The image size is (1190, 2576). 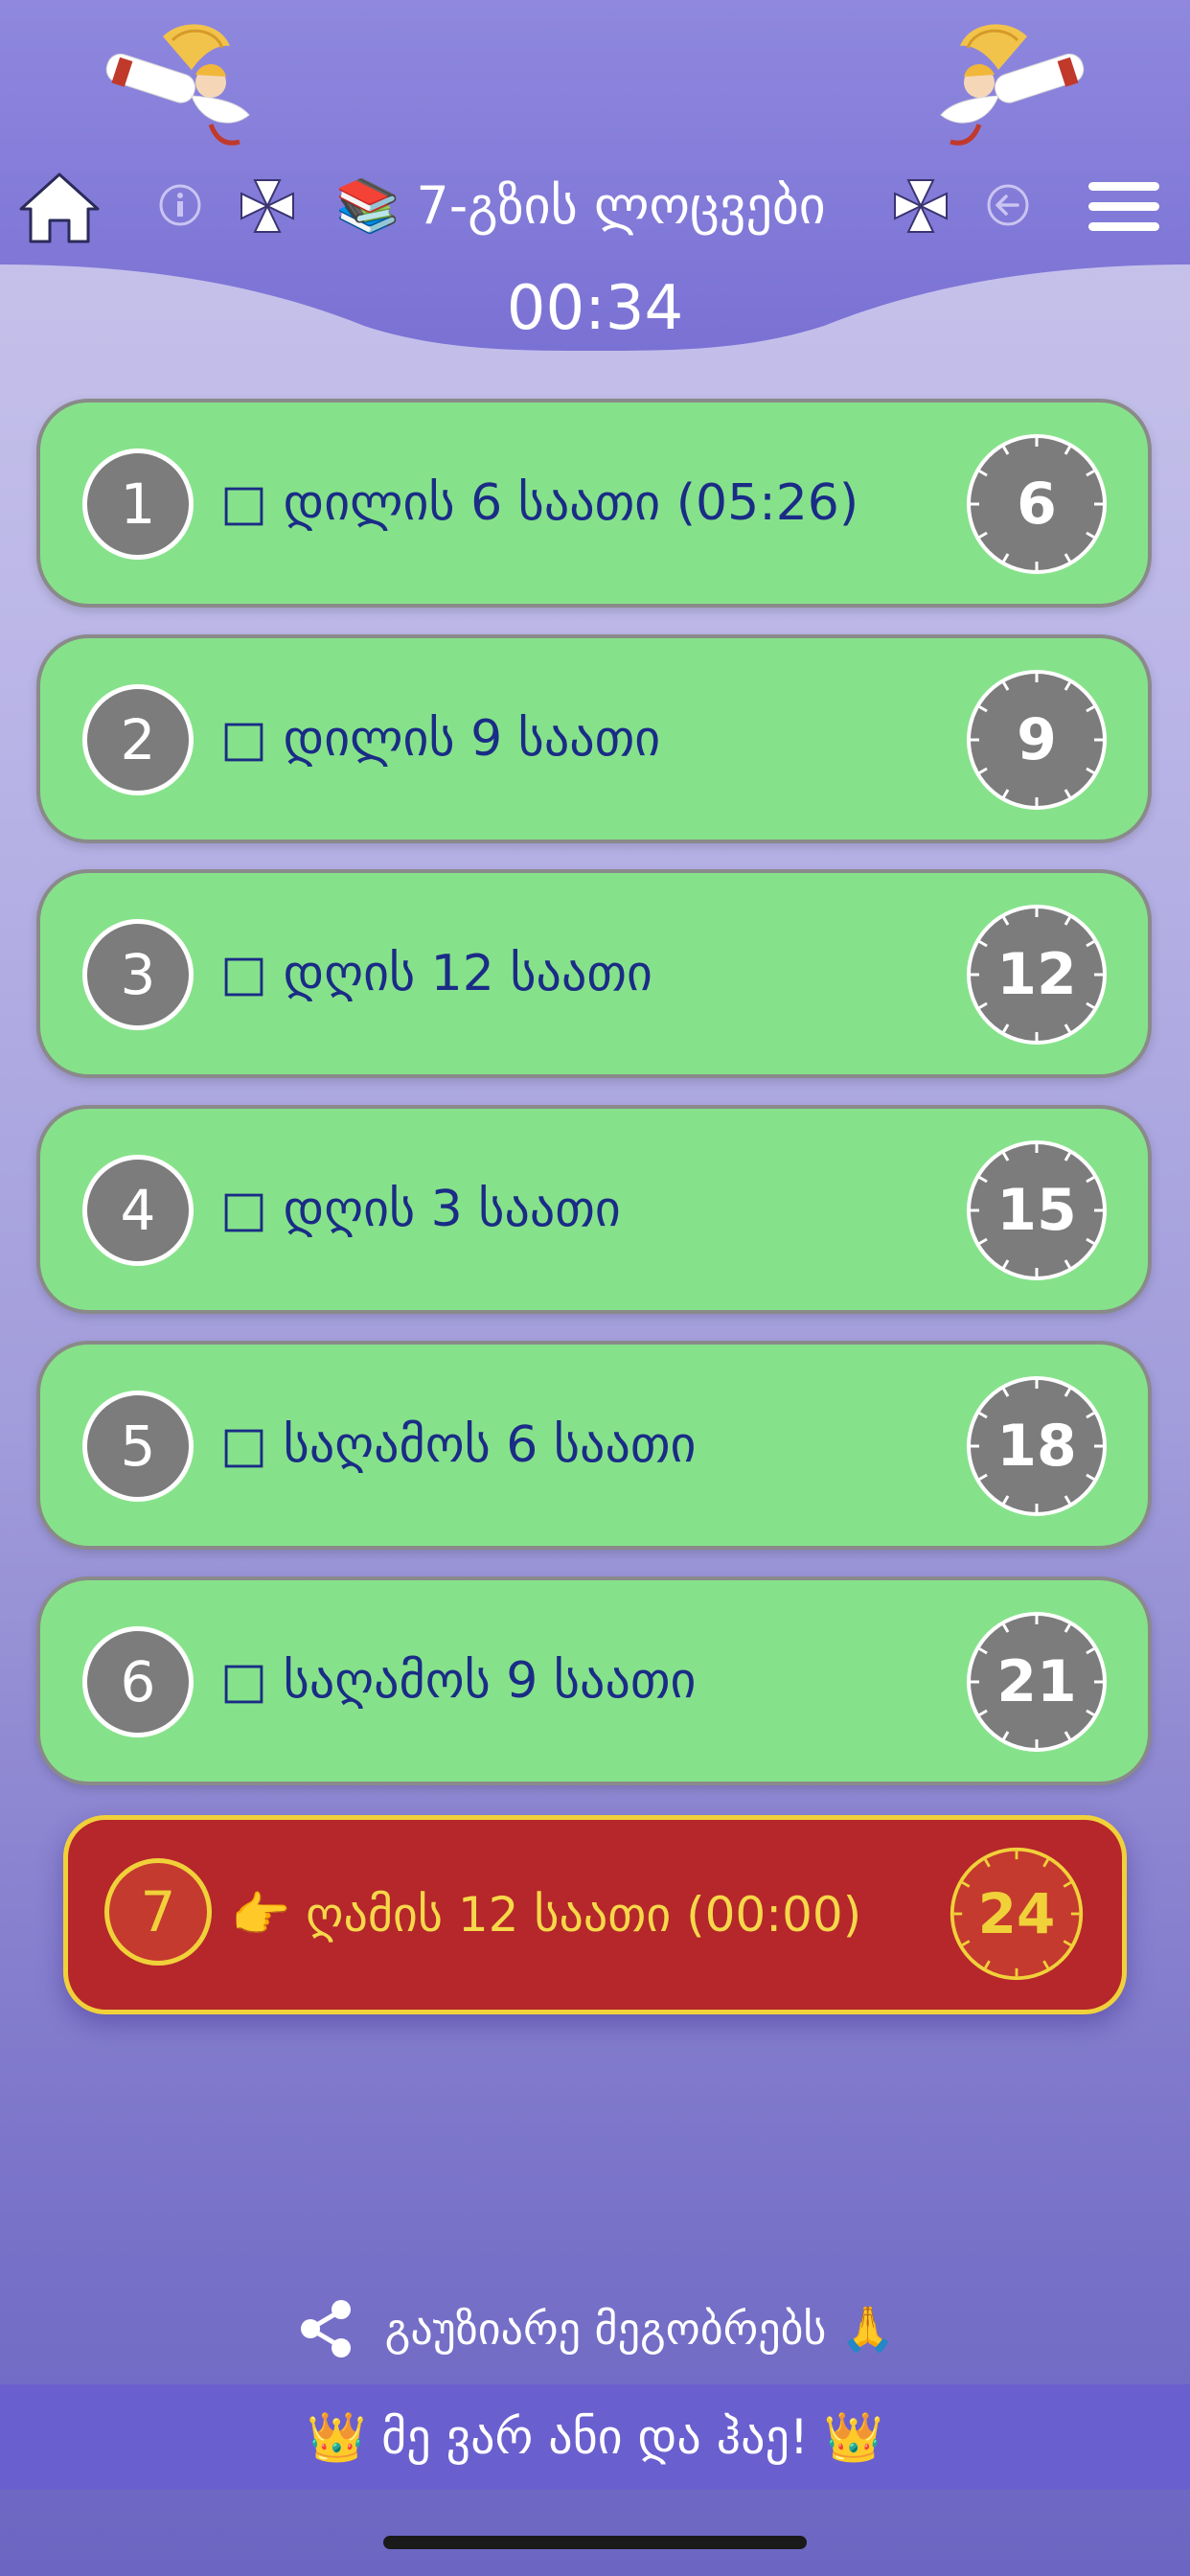 I want to click on row-label: 👉 ღამის 12 საათი (00:00), so click(x=546, y=1915).